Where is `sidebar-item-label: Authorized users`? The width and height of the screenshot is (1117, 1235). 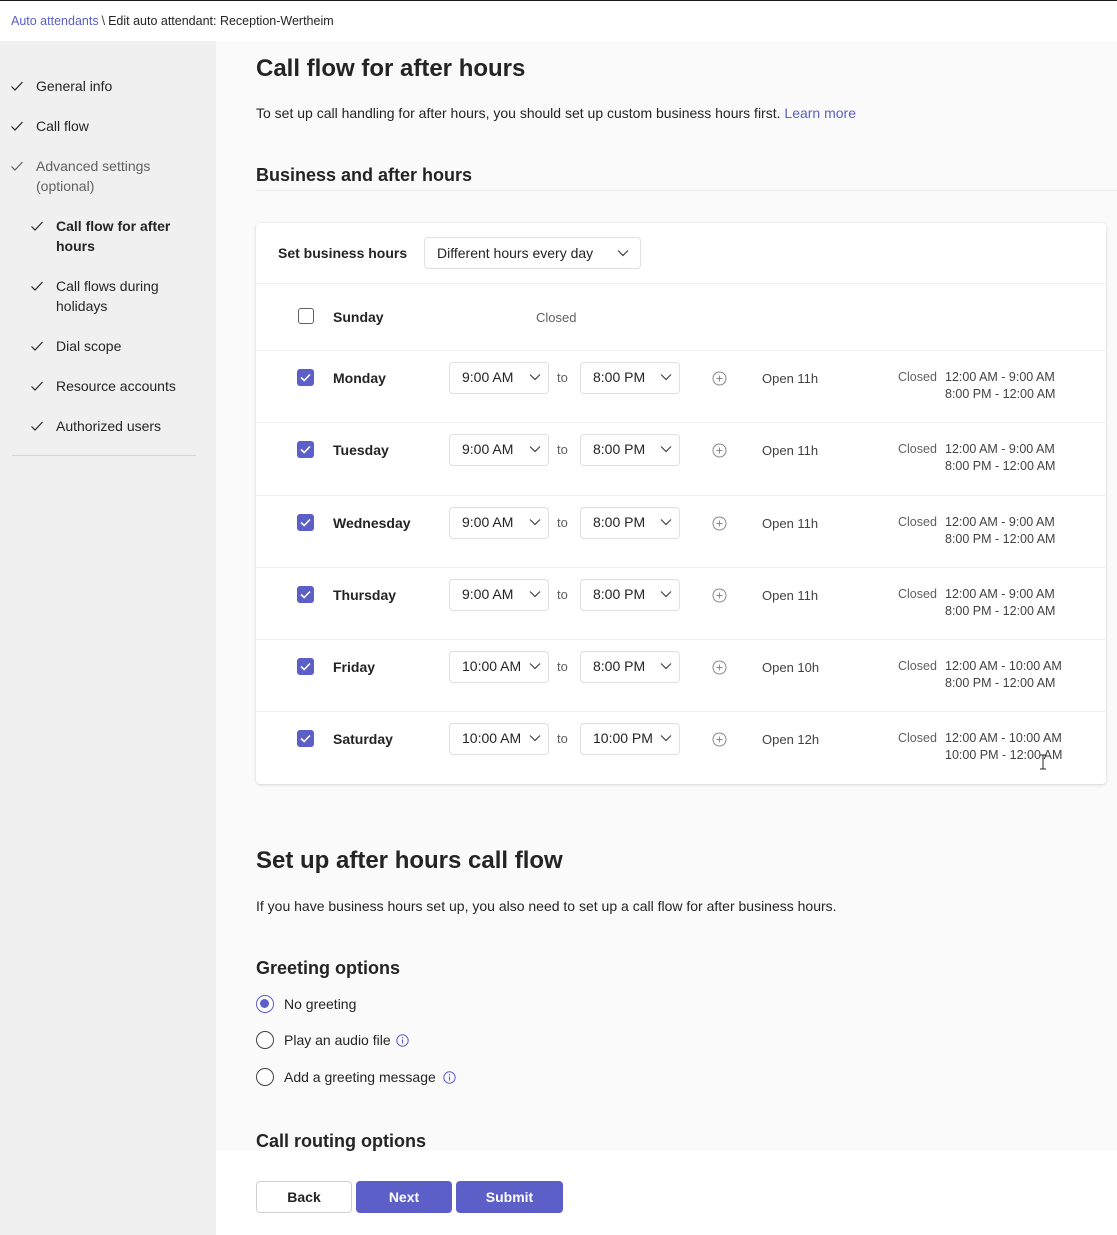
sidebar-item-label: Authorized users is located at coordinates (109, 426).